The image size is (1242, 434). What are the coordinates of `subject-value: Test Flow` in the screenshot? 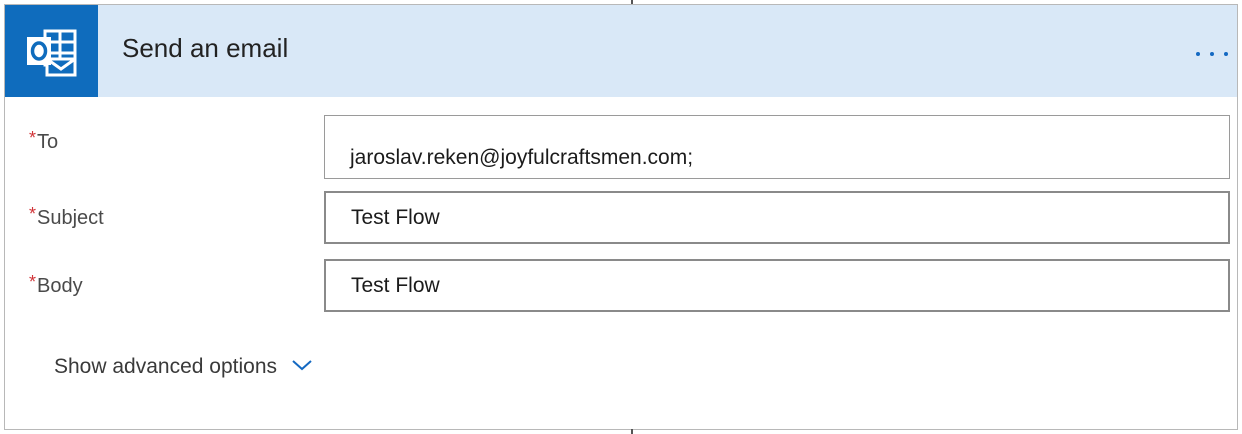 It's located at (395, 217).